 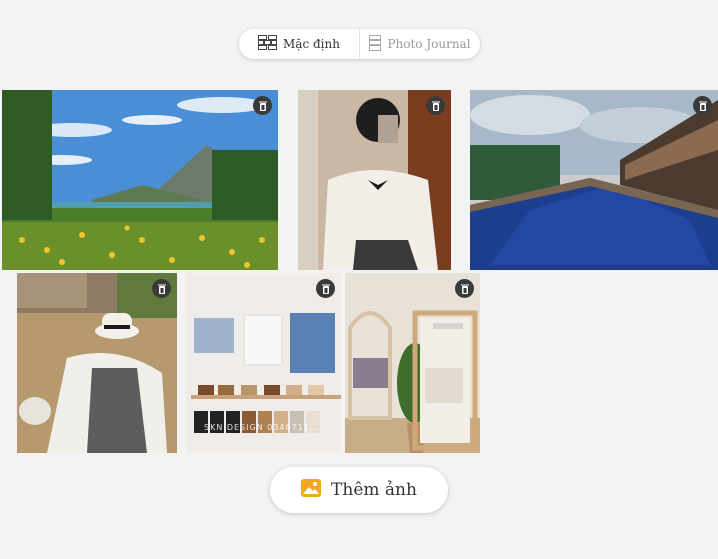 I want to click on meadow-photo, so click(x=140, y=180).